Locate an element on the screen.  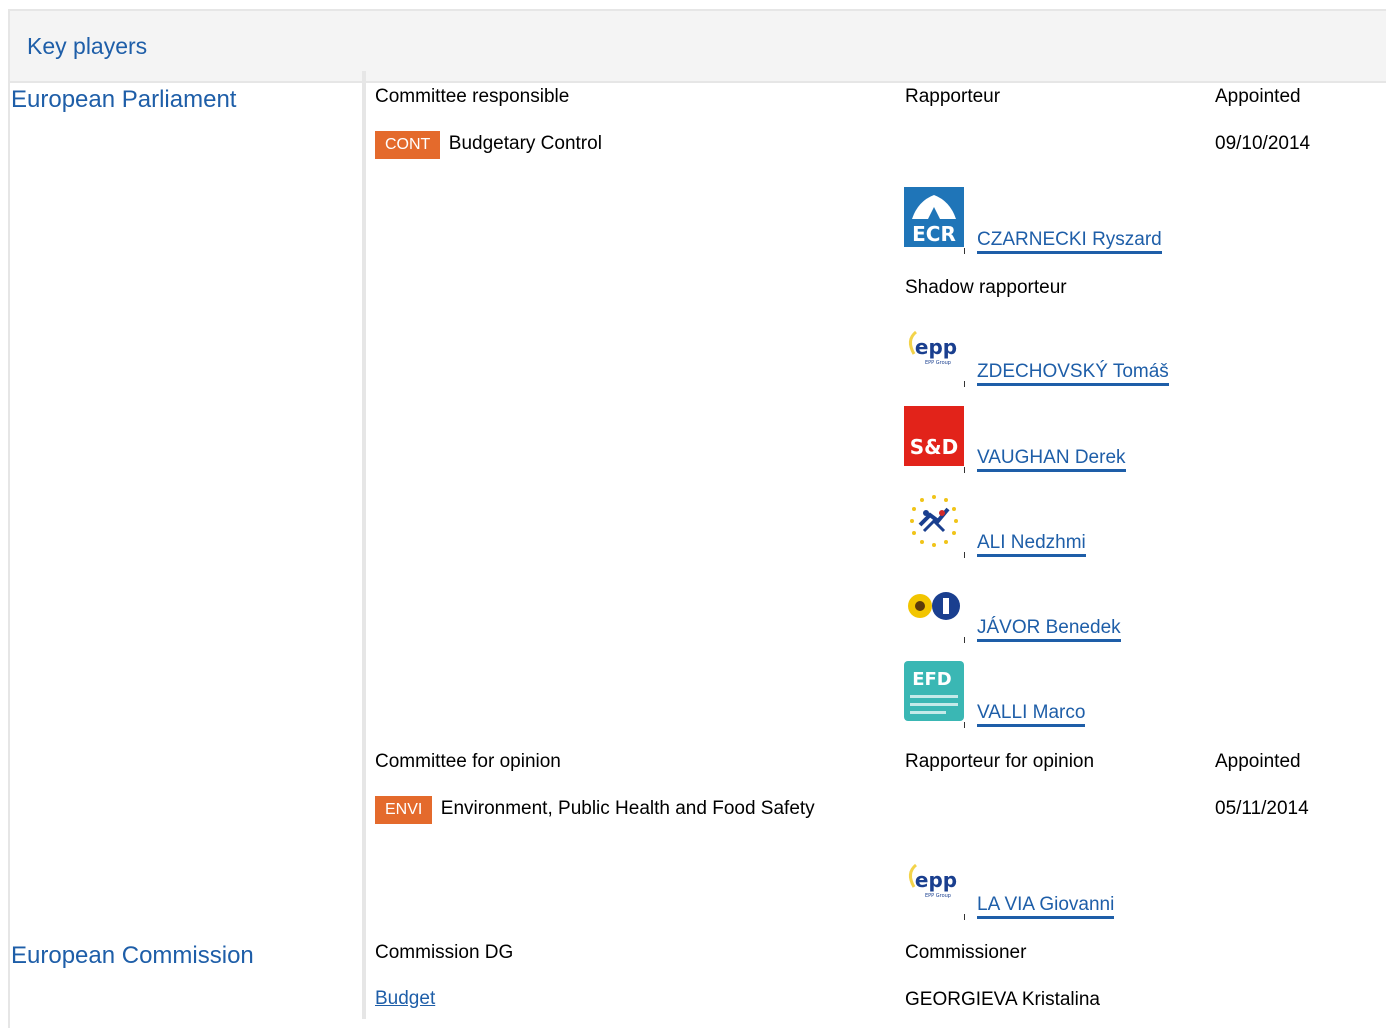
epp-group-logo: epp EPP Group is located at coordinates (934, 350).